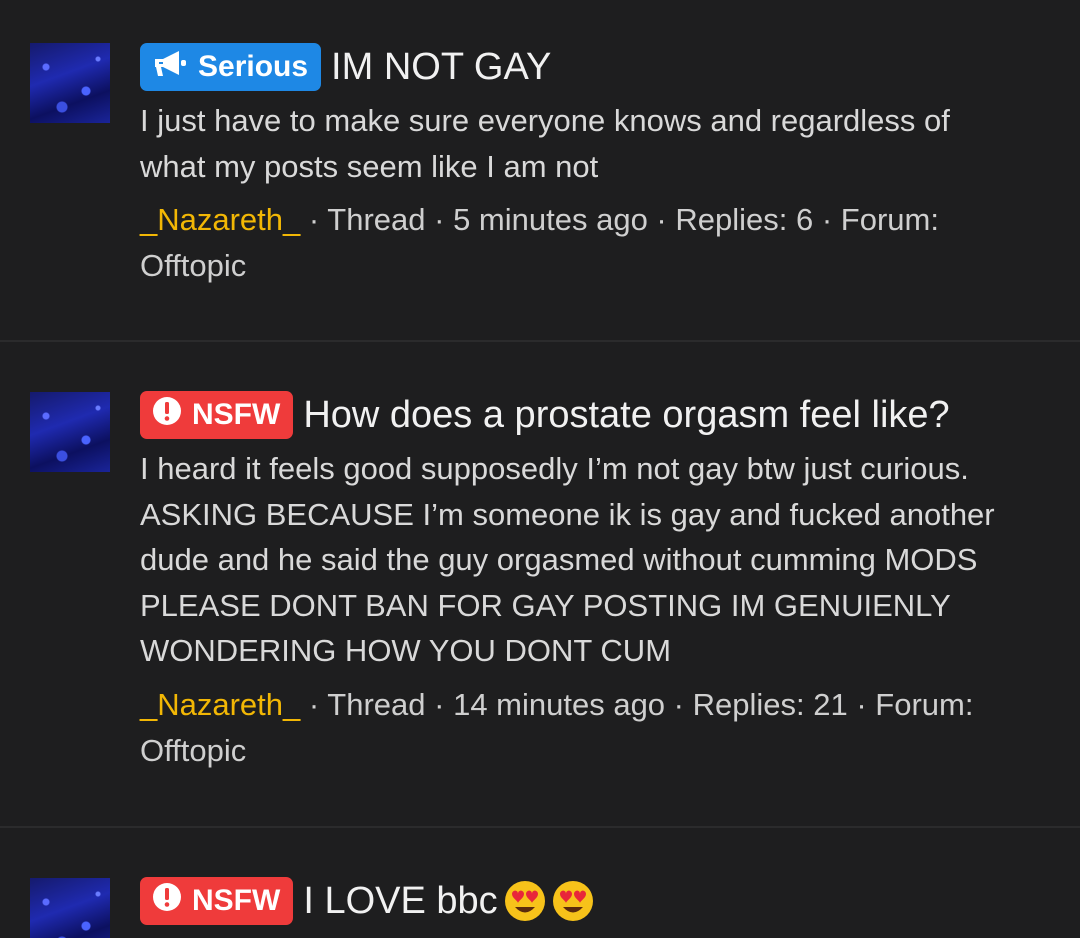 This screenshot has width=1080, height=938. I want to click on snippet-line: what my posts seem like I am not, so click(369, 166).